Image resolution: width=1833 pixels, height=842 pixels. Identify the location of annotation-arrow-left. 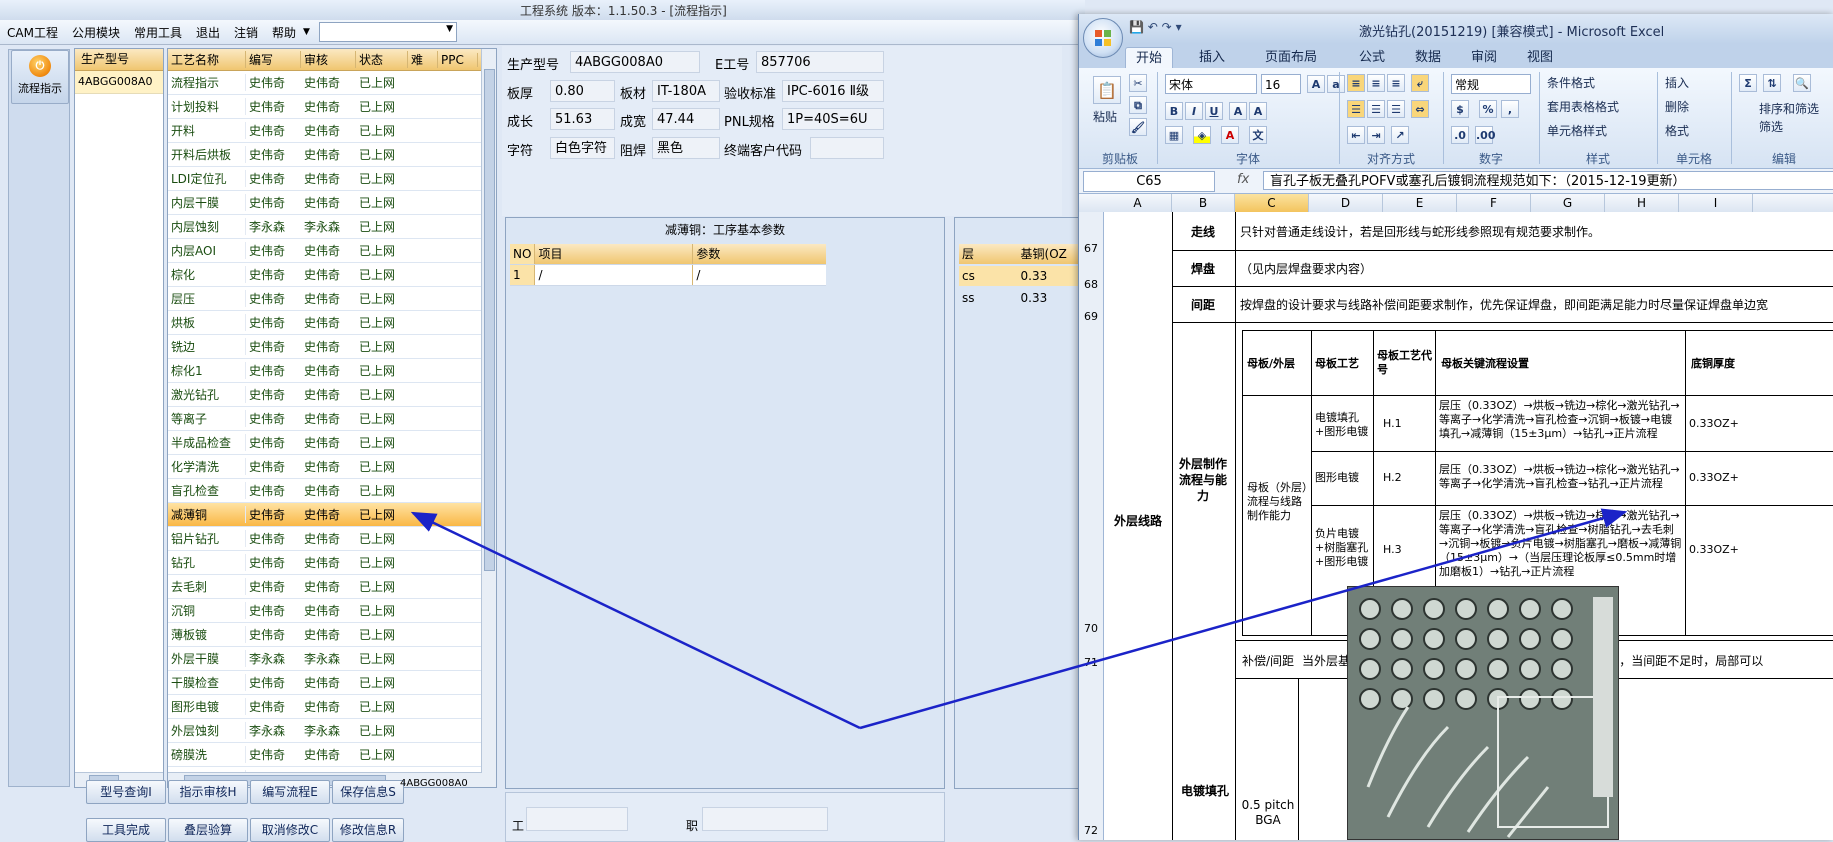
(635, 620).